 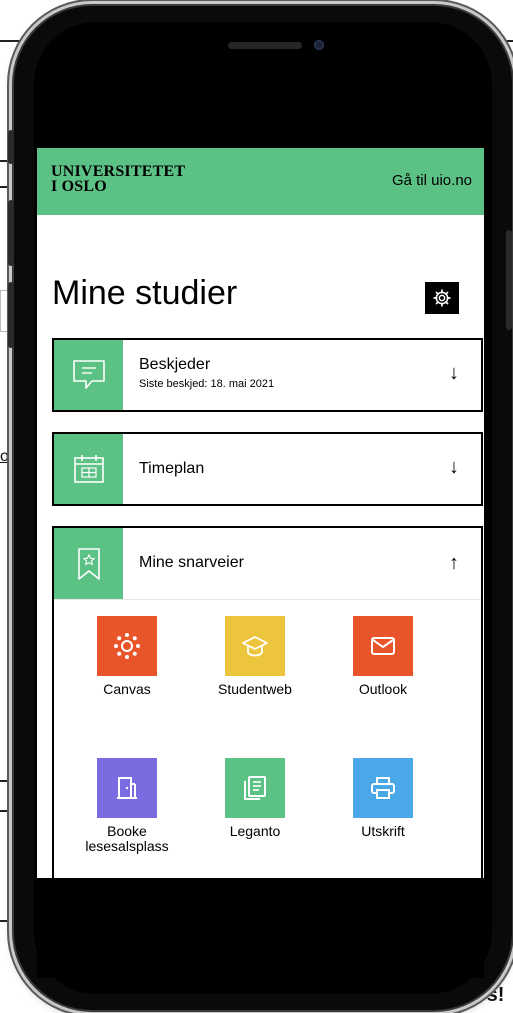 I want to click on shortcuts-title: Mine snarveier, so click(x=191, y=562).